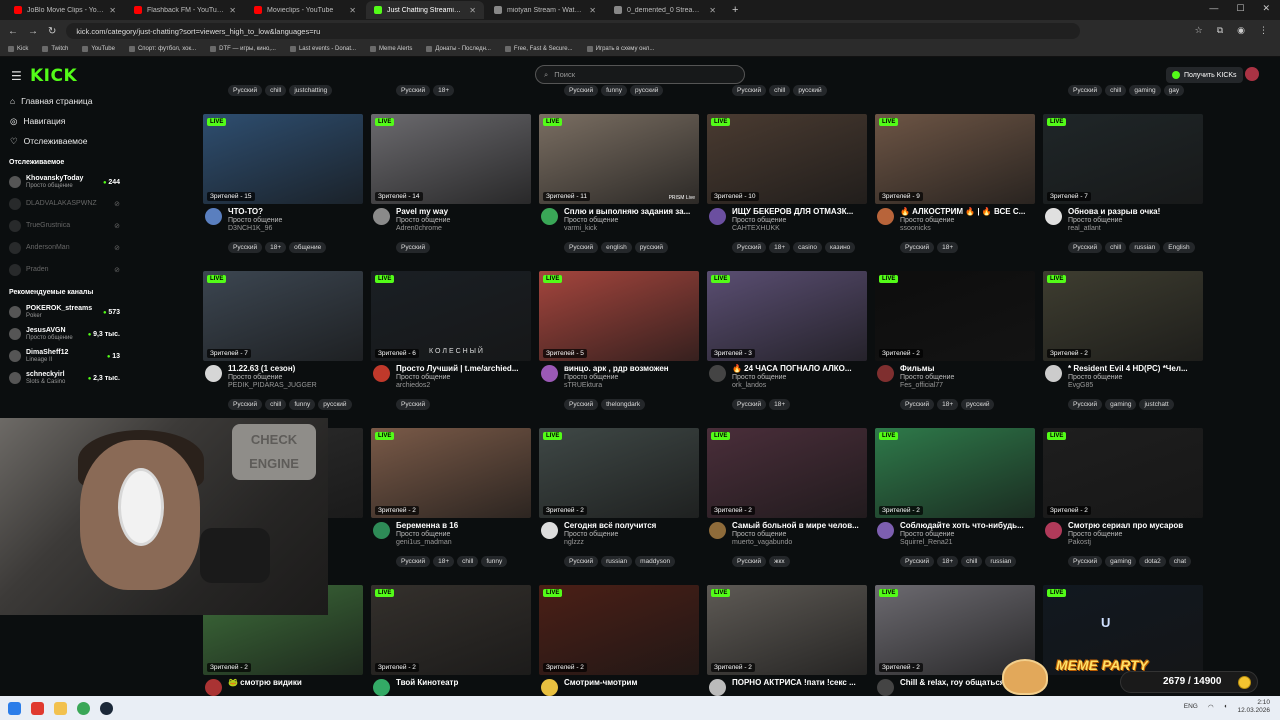 Image resolution: width=1280 pixels, height=720 pixels. Describe the element at coordinates (1174, 90) in the screenshot. I see `tag-chip: gay` at that location.